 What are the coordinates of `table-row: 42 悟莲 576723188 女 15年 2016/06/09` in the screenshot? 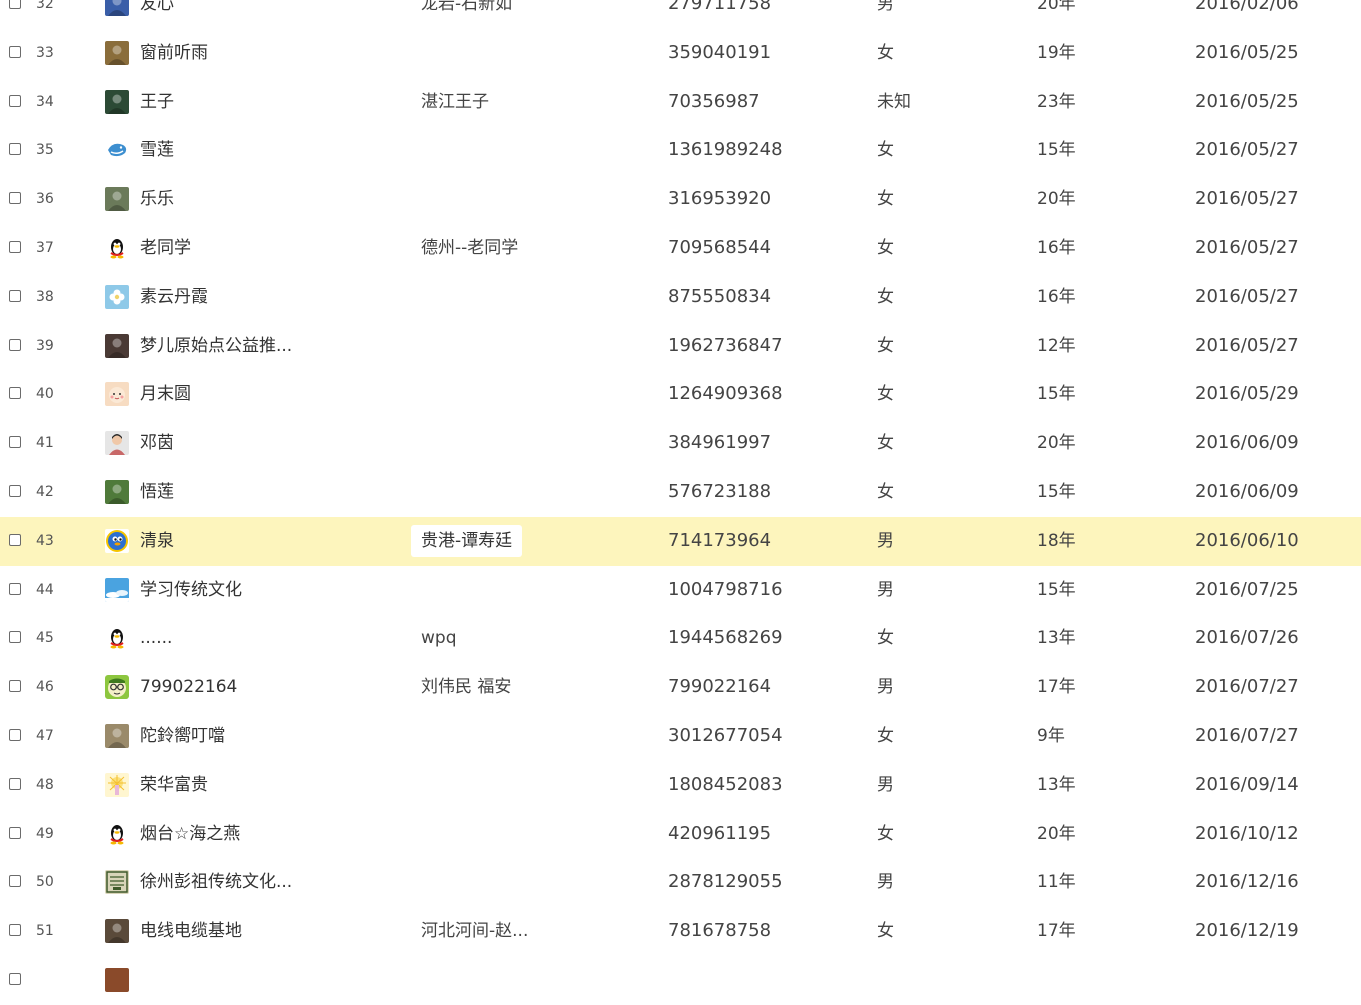 It's located at (680, 492).